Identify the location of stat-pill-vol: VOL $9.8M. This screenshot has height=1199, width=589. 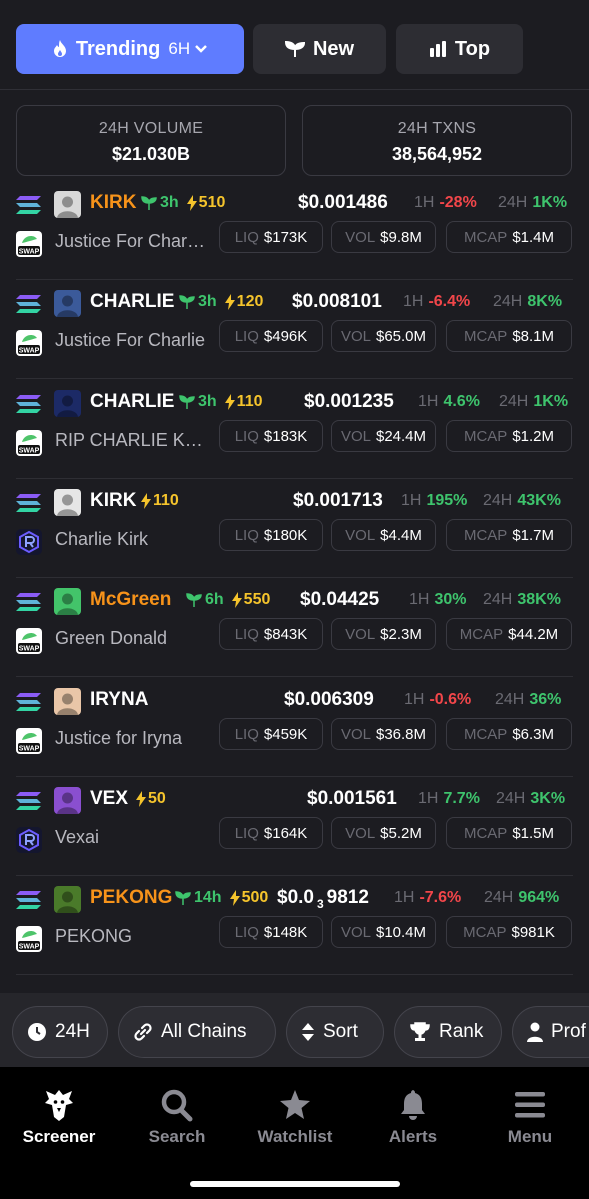
(383, 237).